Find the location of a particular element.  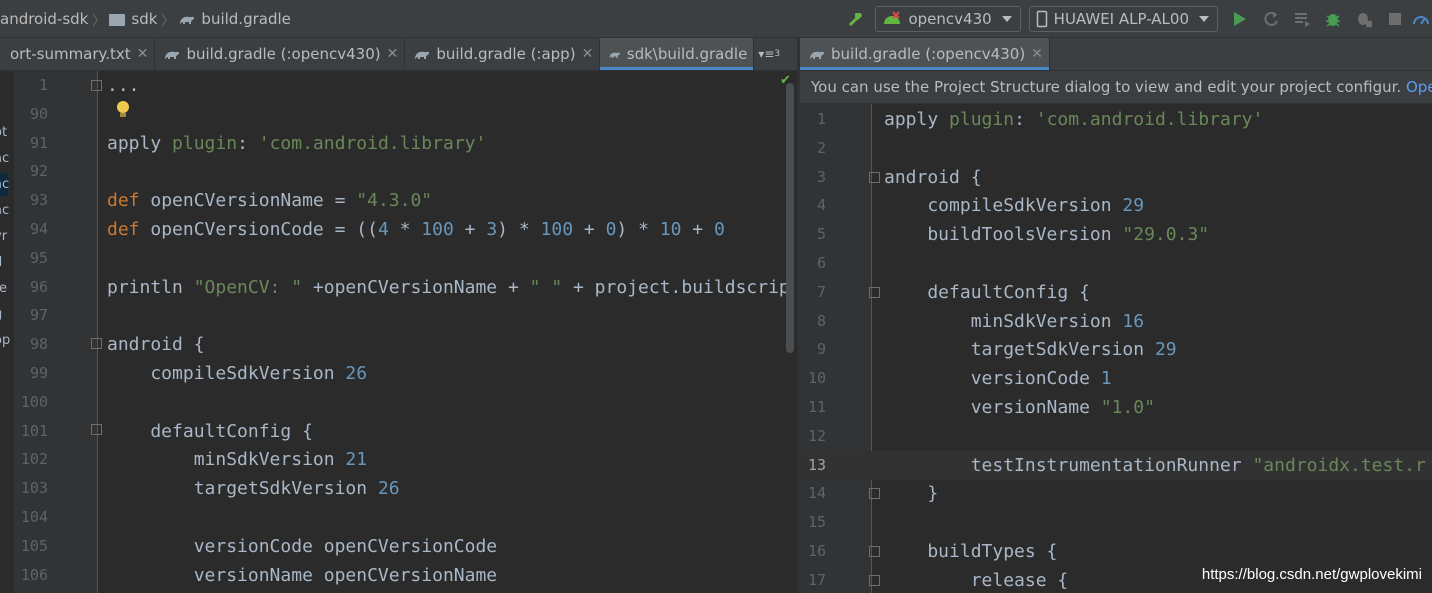

code-text: android { is located at coordinates (156, 344).